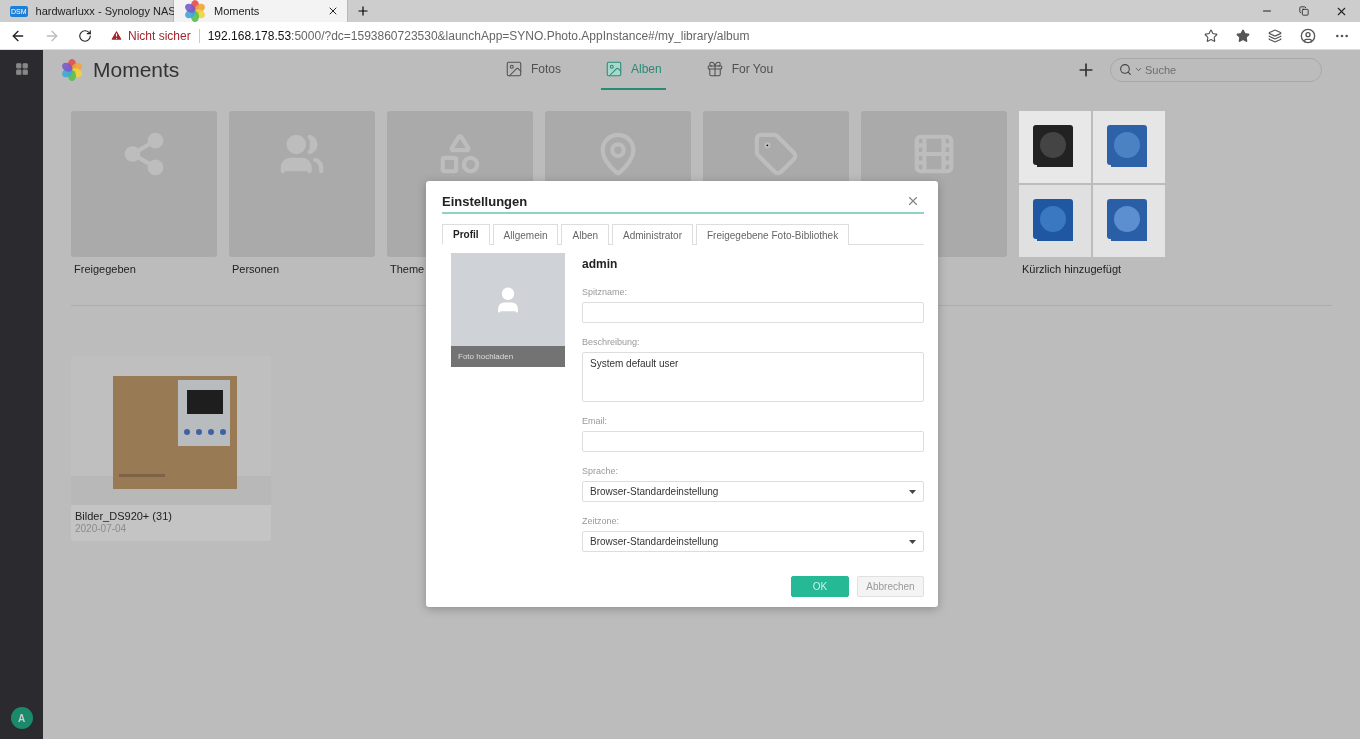 The image size is (1360, 739). I want to click on field-label: Sprache:, so click(601, 471).